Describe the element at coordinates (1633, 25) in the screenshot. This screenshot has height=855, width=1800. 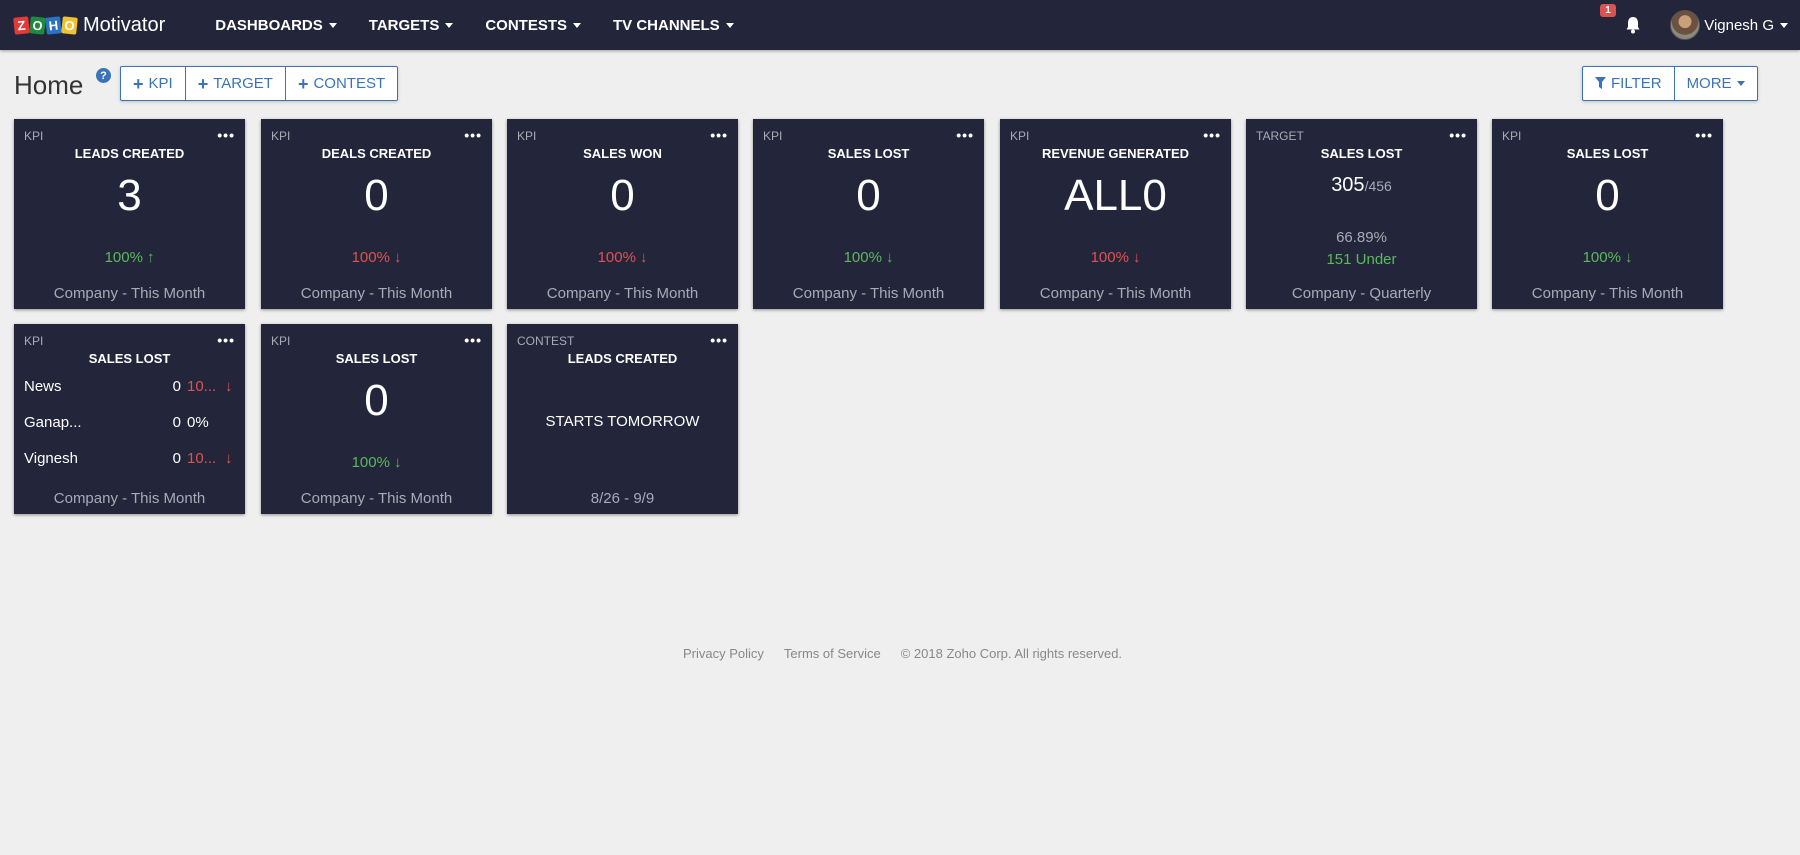
I see `bell-icon` at that location.